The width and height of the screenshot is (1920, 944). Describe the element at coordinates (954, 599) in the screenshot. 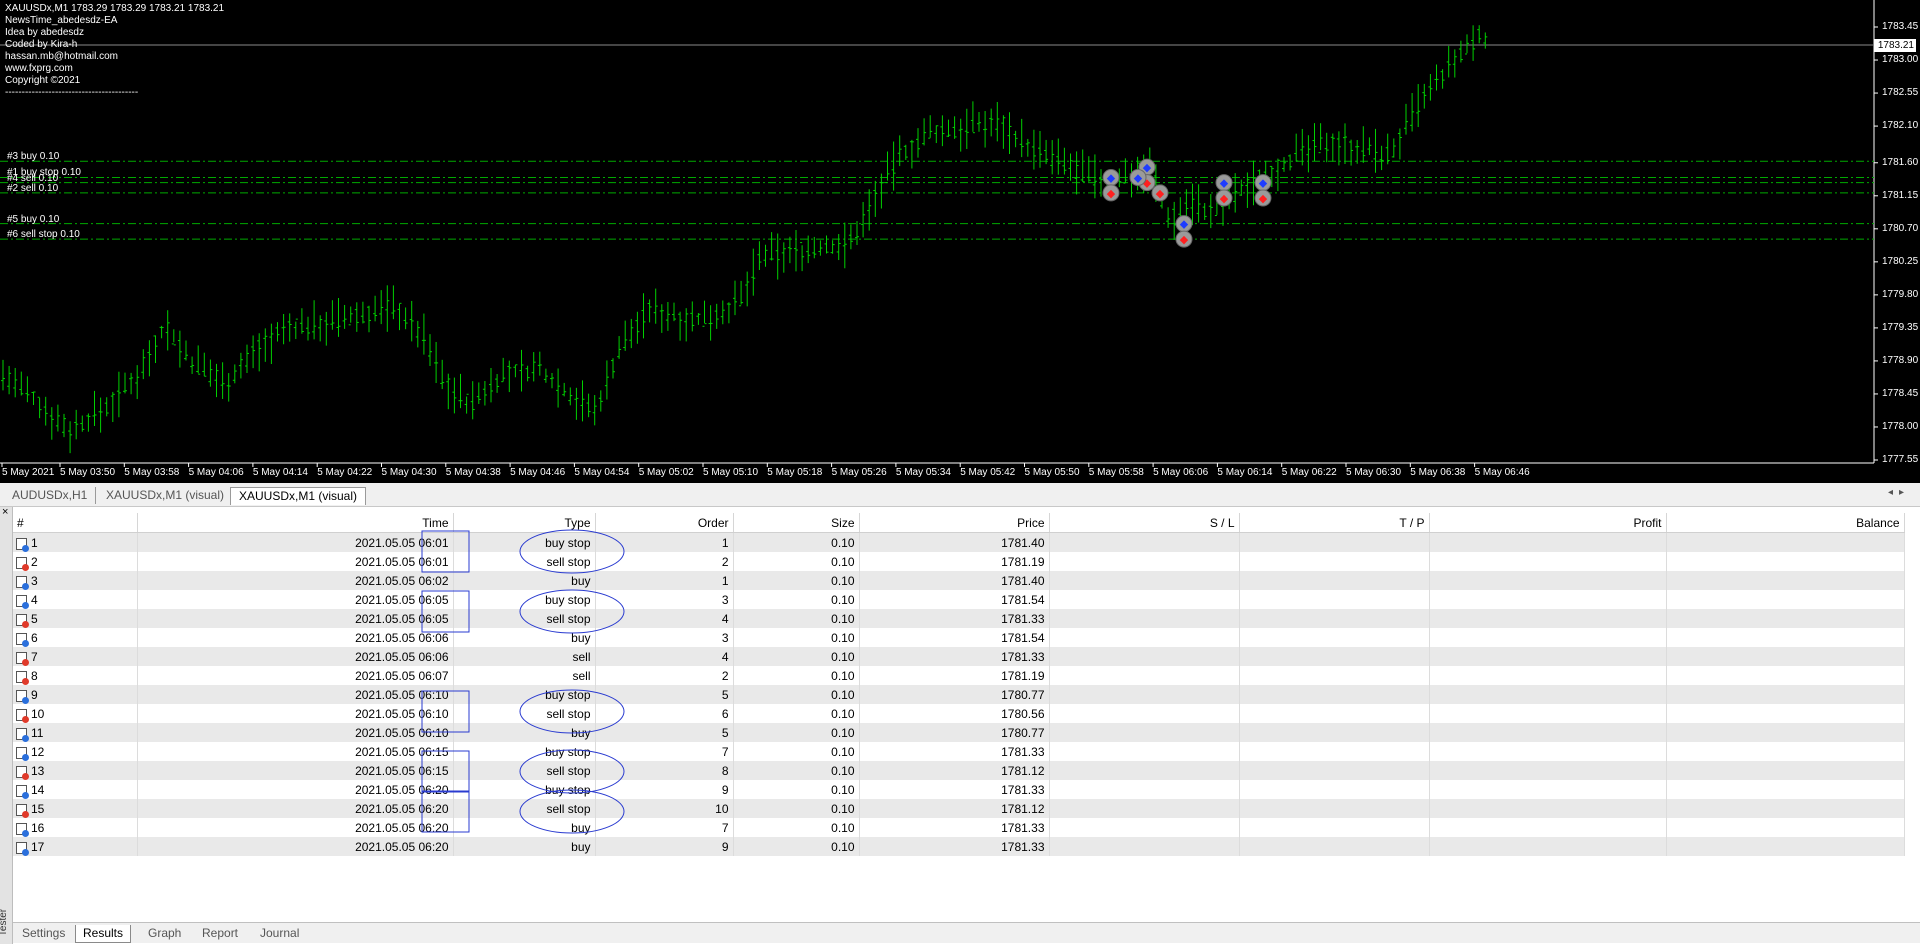

I see `cell-price: 1781.54` at that location.